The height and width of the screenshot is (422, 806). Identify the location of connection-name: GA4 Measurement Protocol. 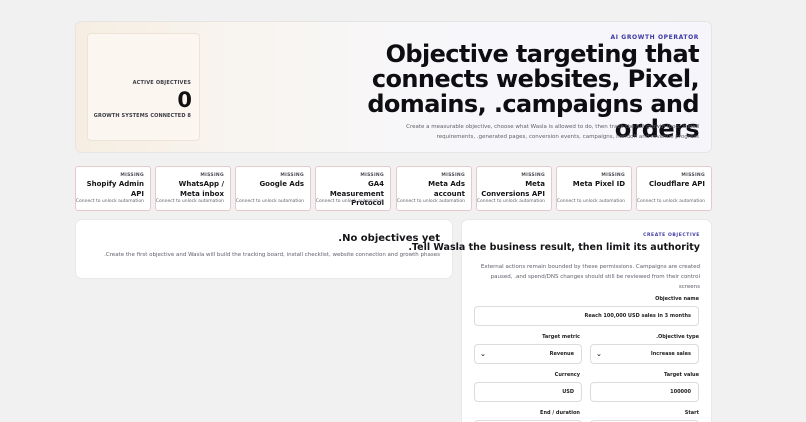
(356, 193).